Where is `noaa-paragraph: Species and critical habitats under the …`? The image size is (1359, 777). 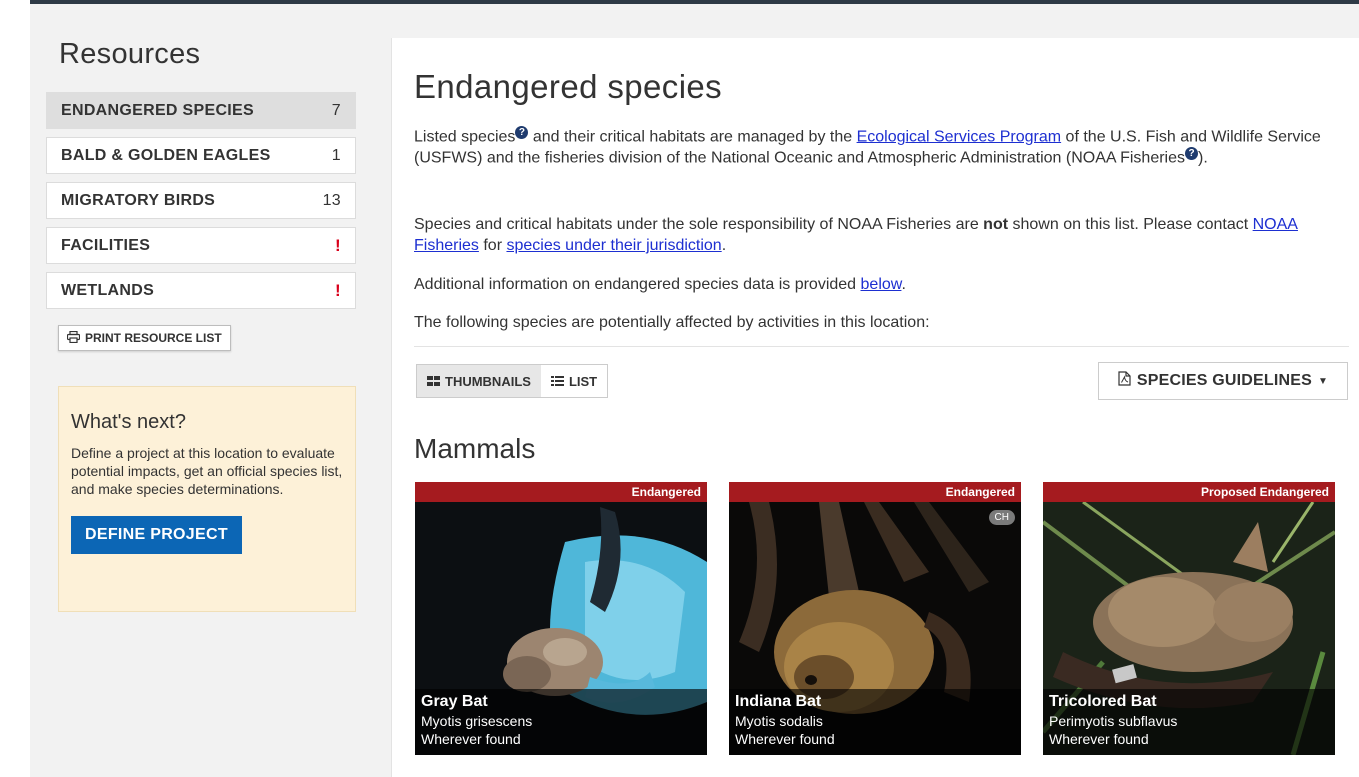 noaa-paragraph: Species and critical habitats under the … is located at coordinates (881, 235).